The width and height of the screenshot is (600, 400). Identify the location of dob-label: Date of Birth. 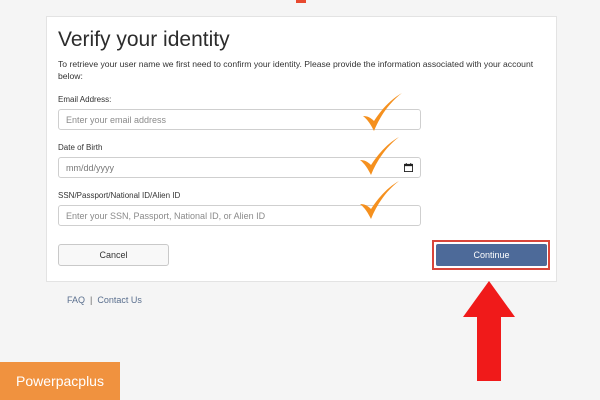
(80, 147).